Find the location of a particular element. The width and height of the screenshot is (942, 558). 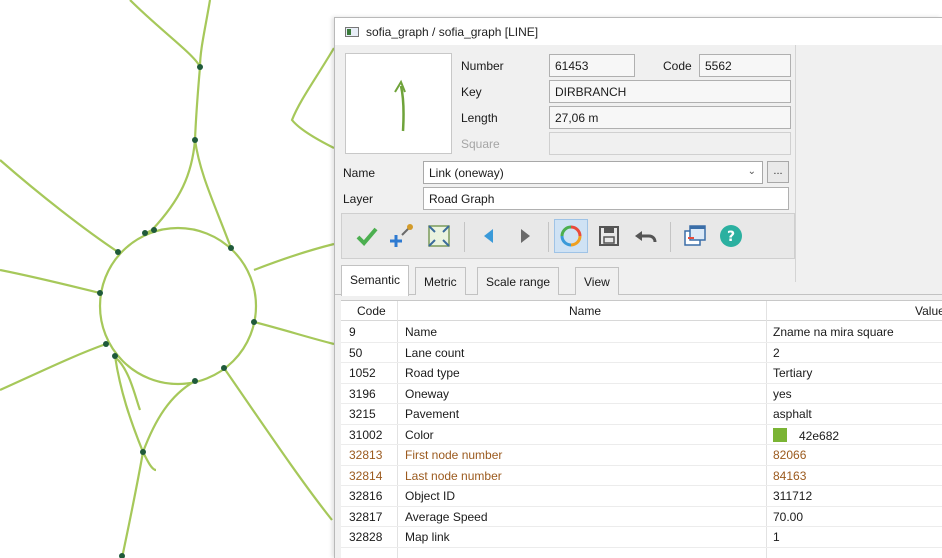

table-row: 31002 Color 42e682 is located at coordinates (641, 435).